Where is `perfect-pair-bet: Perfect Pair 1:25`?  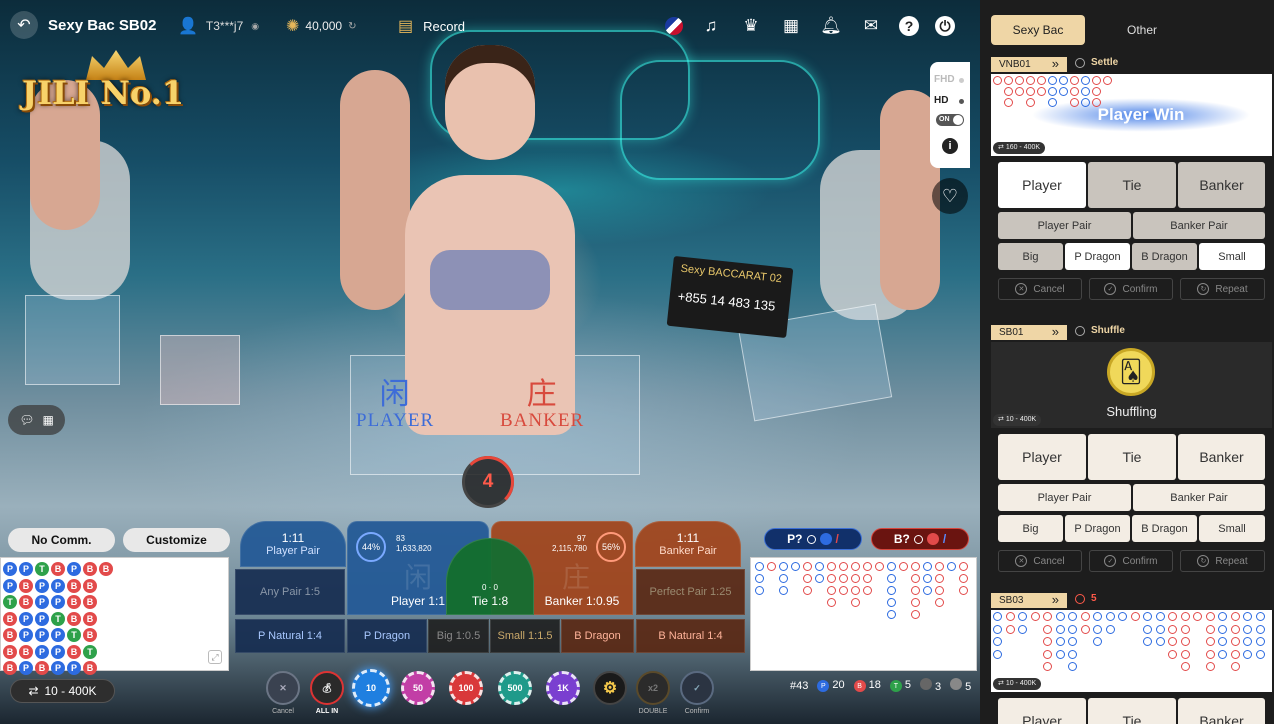
perfect-pair-bet: Perfect Pair 1:25 is located at coordinates (690, 592).